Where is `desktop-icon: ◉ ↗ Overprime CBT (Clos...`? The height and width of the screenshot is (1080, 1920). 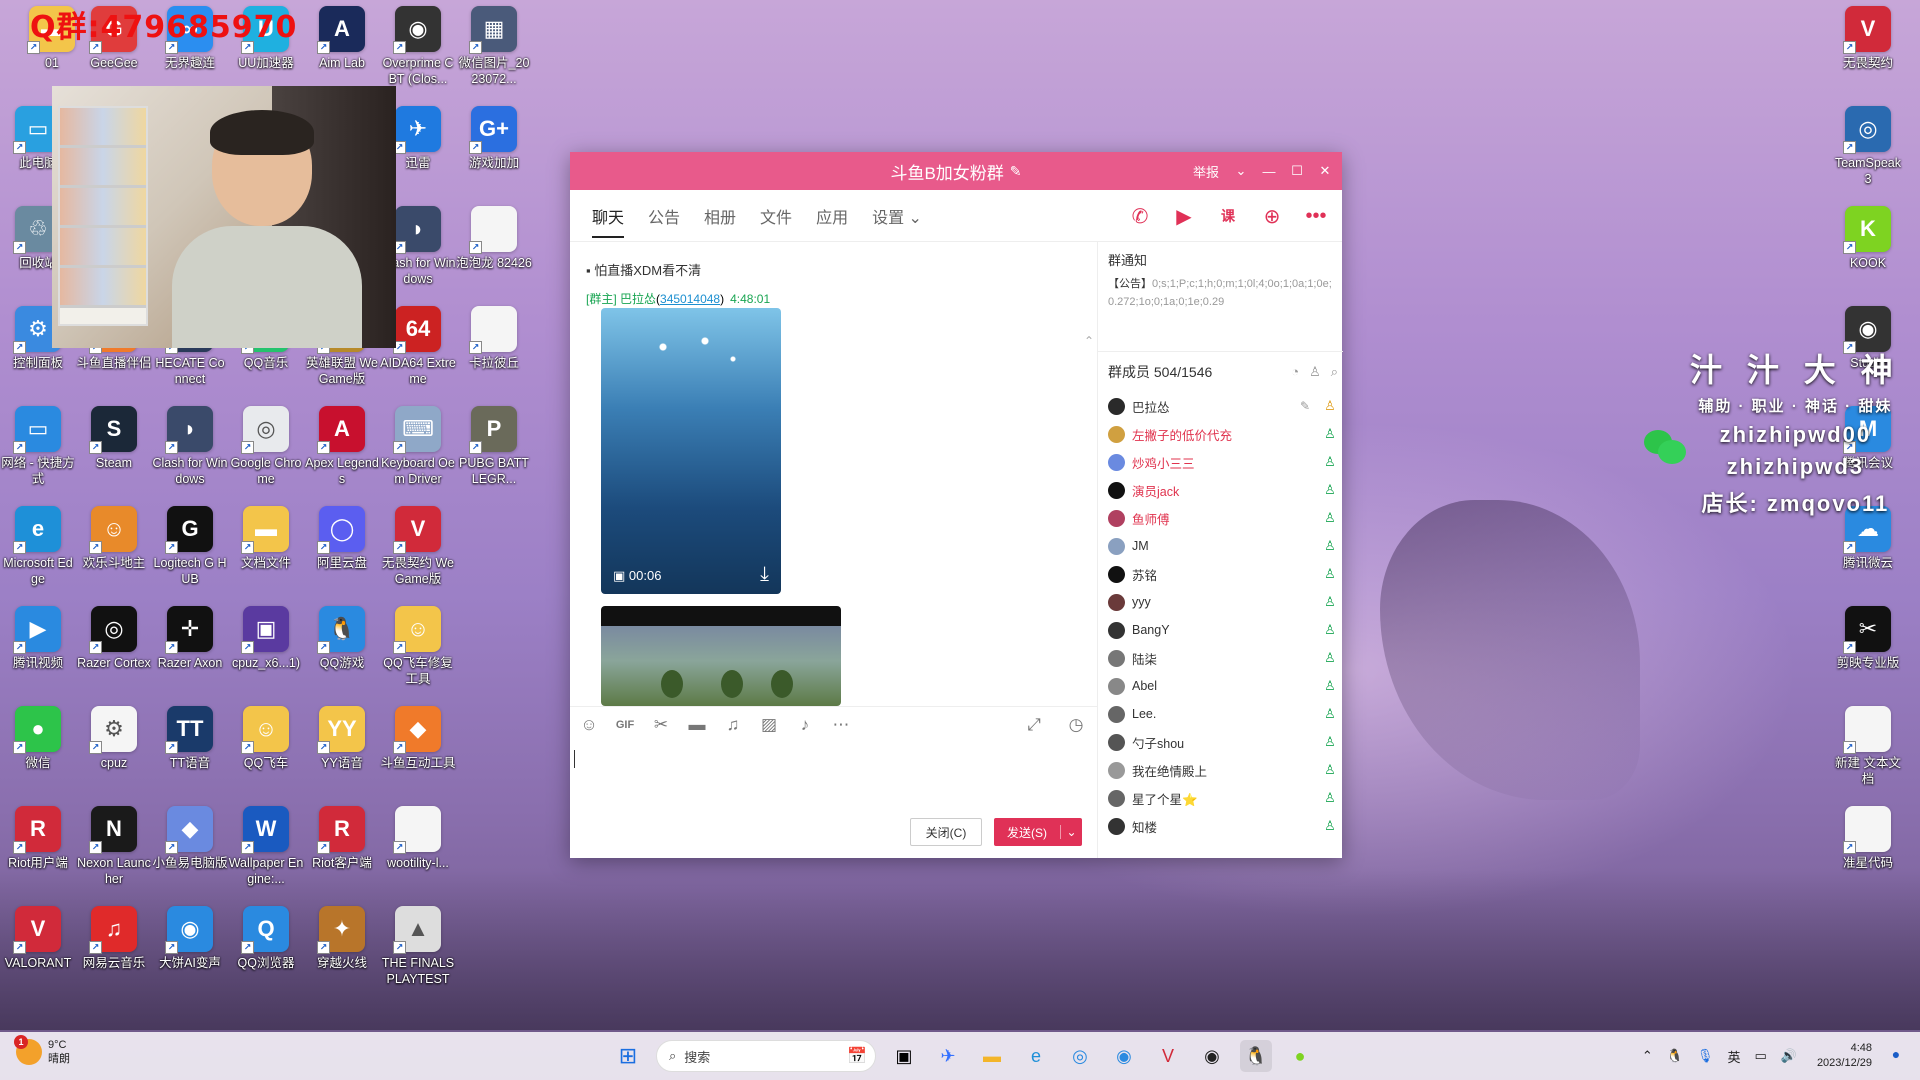
desktop-icon: ◉ ↗ Overprime CBT (Clos... is located at coordinates (418, 46).